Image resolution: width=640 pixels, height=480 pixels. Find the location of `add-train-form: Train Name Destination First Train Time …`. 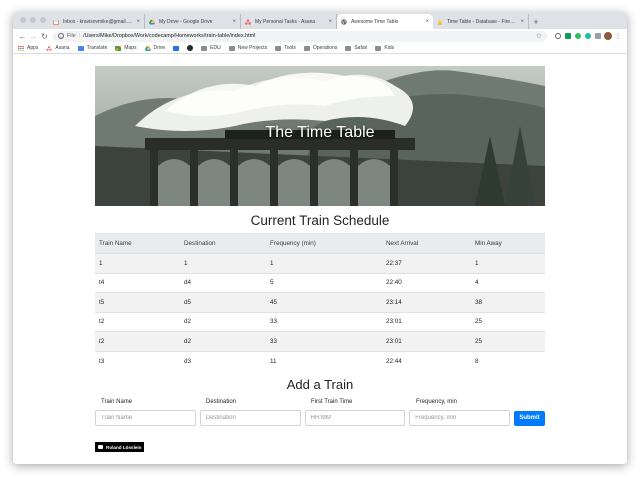

add-train-form: Train Name Destination First Train Time … is located at coordinates (320, 411).